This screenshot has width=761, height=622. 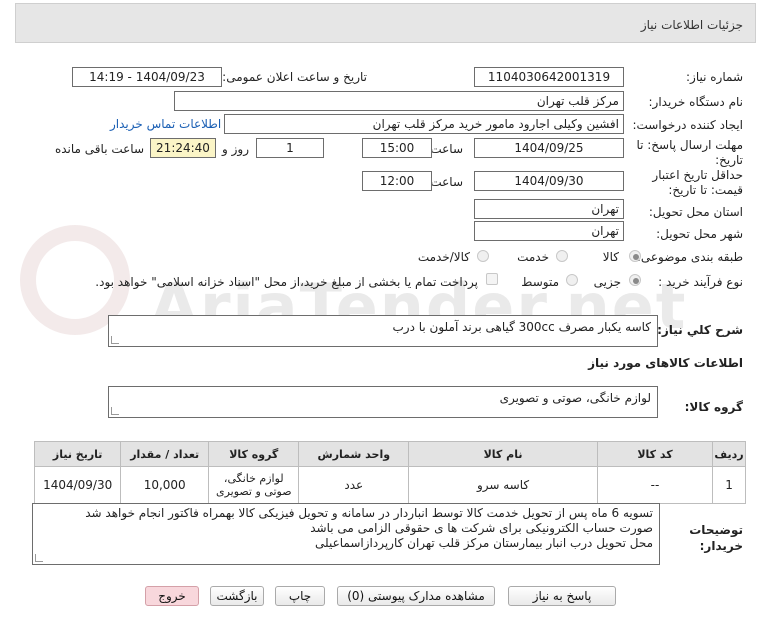 I want to click on city-label: شهر محل تحویل:, so click(x=699, y=234).